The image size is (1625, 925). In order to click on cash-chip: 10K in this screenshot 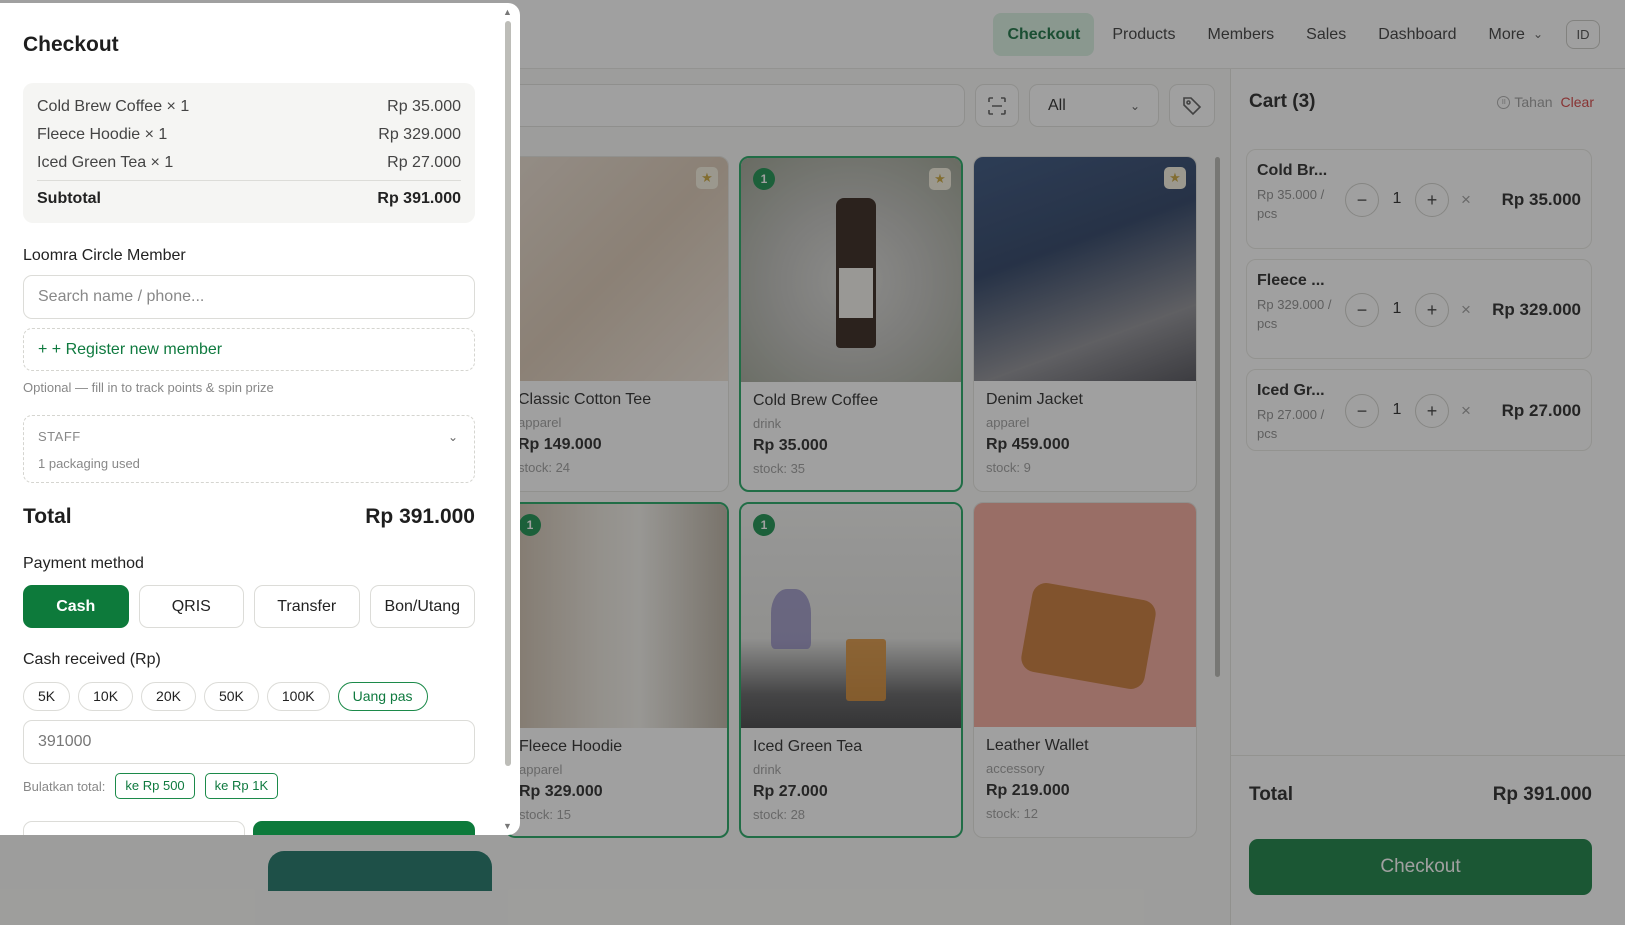, I will do `click(106, 696)`.